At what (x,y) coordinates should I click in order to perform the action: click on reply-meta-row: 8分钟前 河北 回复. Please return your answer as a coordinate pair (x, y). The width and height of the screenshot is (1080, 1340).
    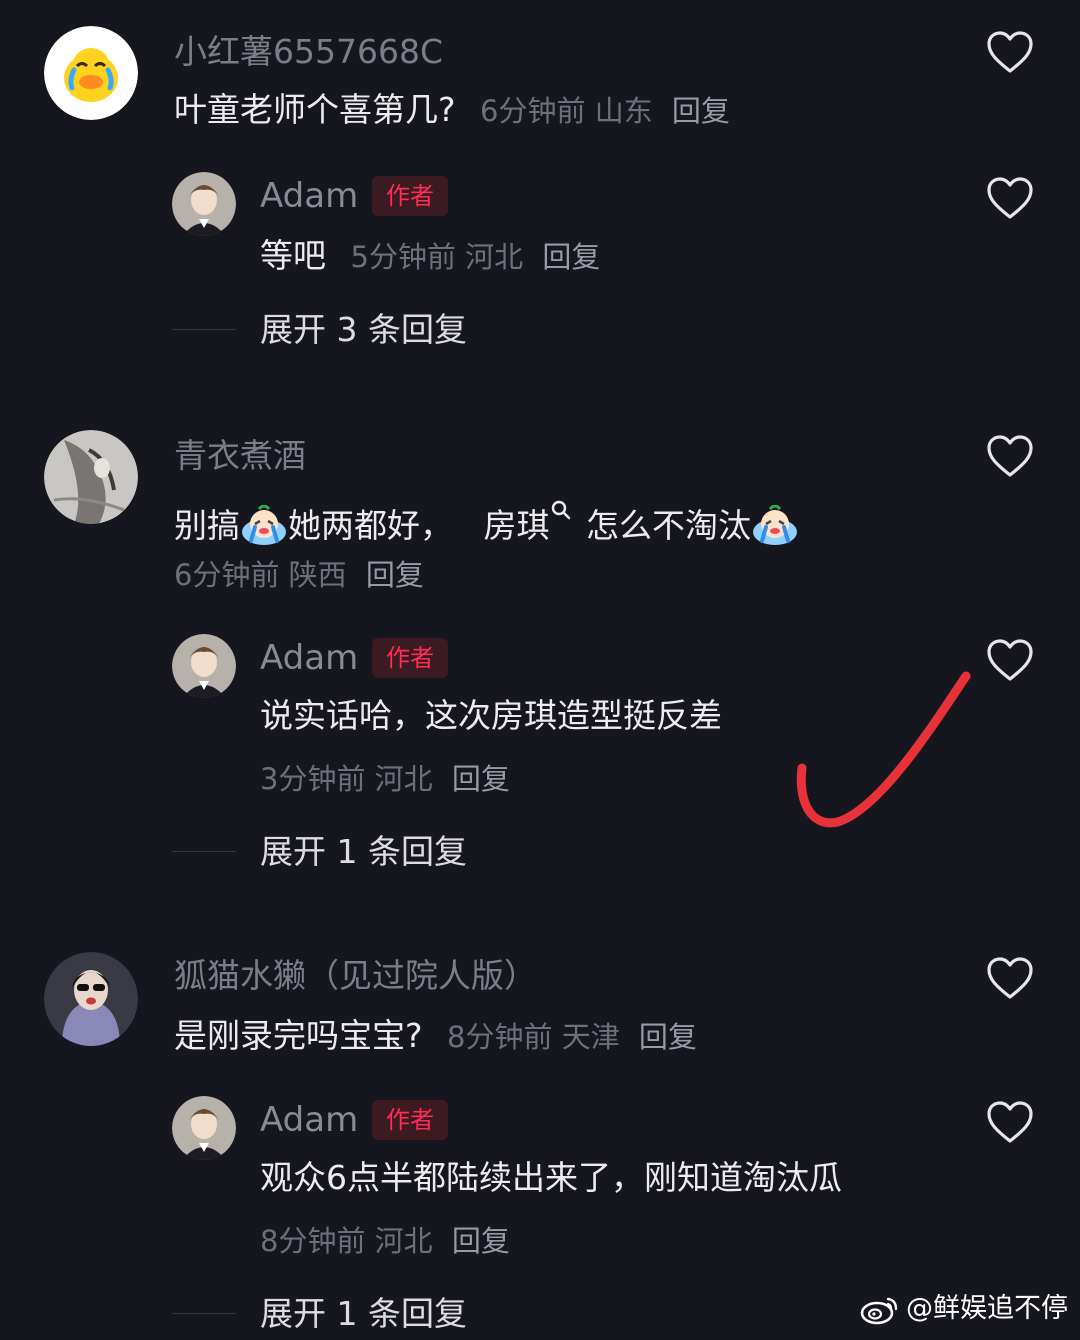
    Looking at the image, I should click on (385, 1240).